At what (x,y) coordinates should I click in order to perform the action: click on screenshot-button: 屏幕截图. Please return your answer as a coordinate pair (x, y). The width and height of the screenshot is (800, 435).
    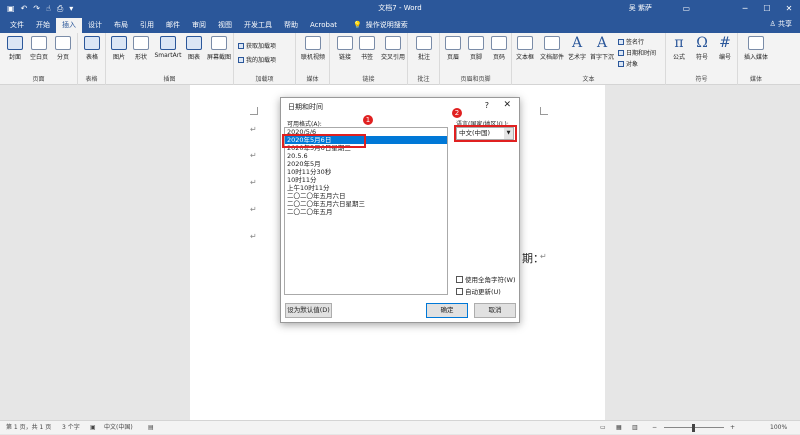
    Looking at the image, I should click on (219, 48).